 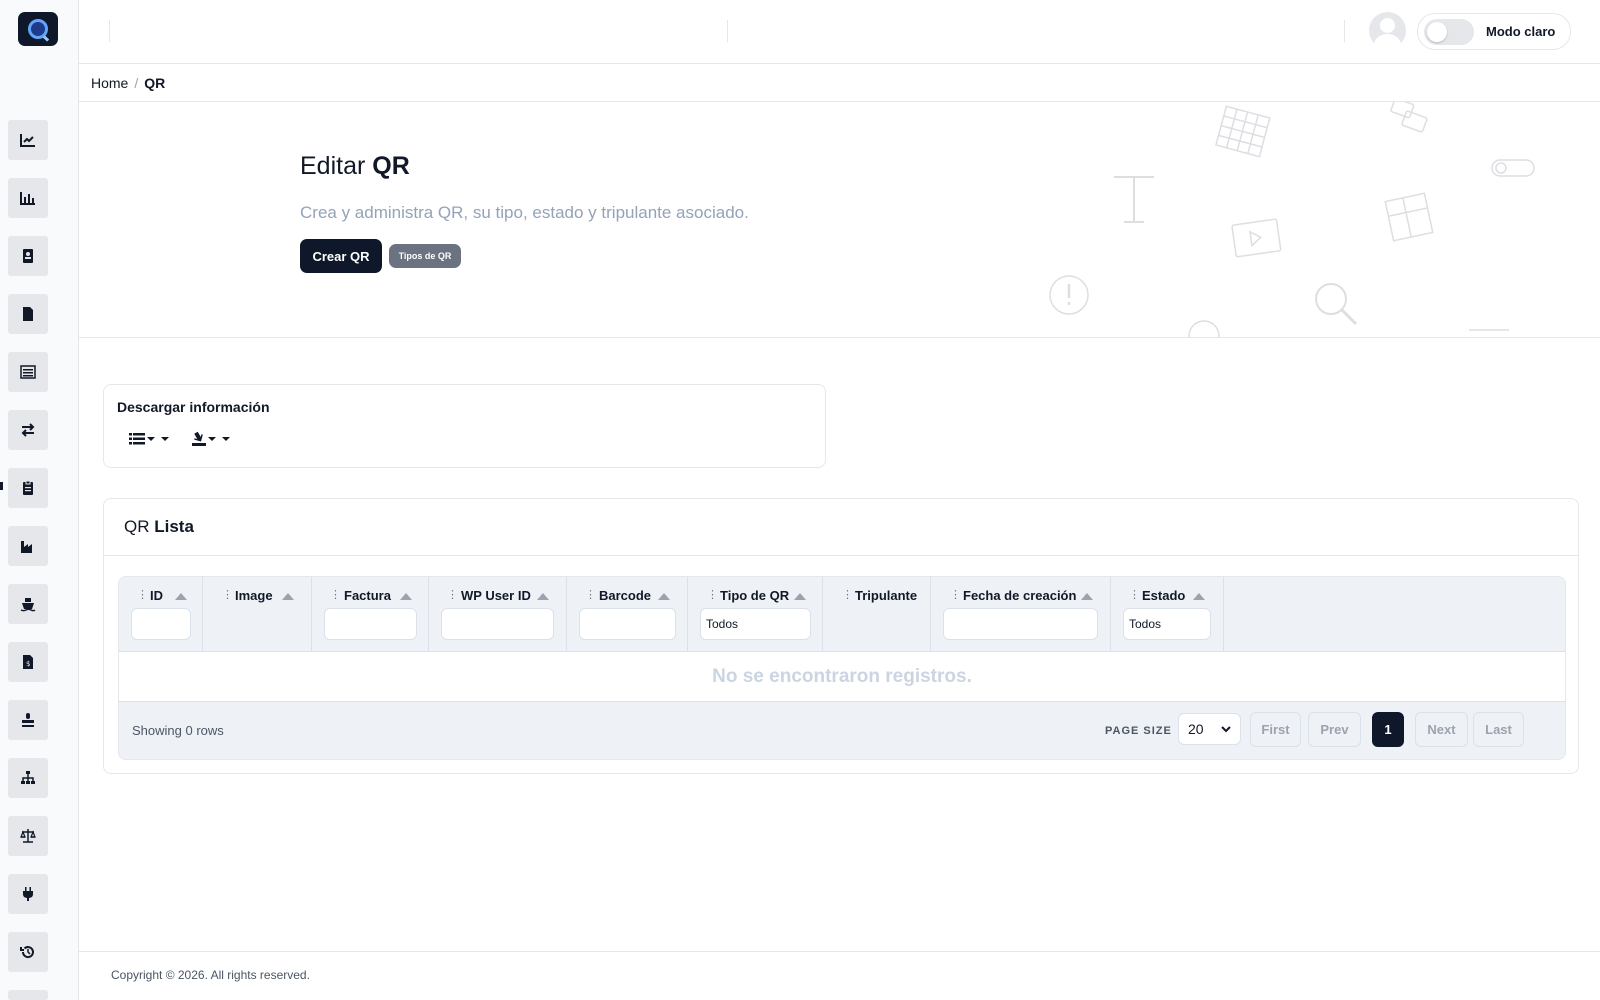 I want to click on column-image: ⋮ Image, so click(x=257, y=614).